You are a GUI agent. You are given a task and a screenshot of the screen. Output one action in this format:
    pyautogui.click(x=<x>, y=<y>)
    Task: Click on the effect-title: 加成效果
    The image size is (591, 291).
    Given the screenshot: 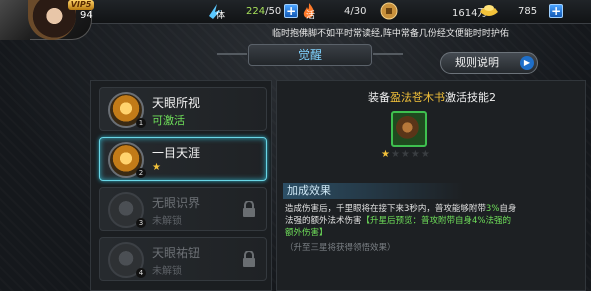 What is the action you would take?
    pyautogui.click(x=373, y=191)
    